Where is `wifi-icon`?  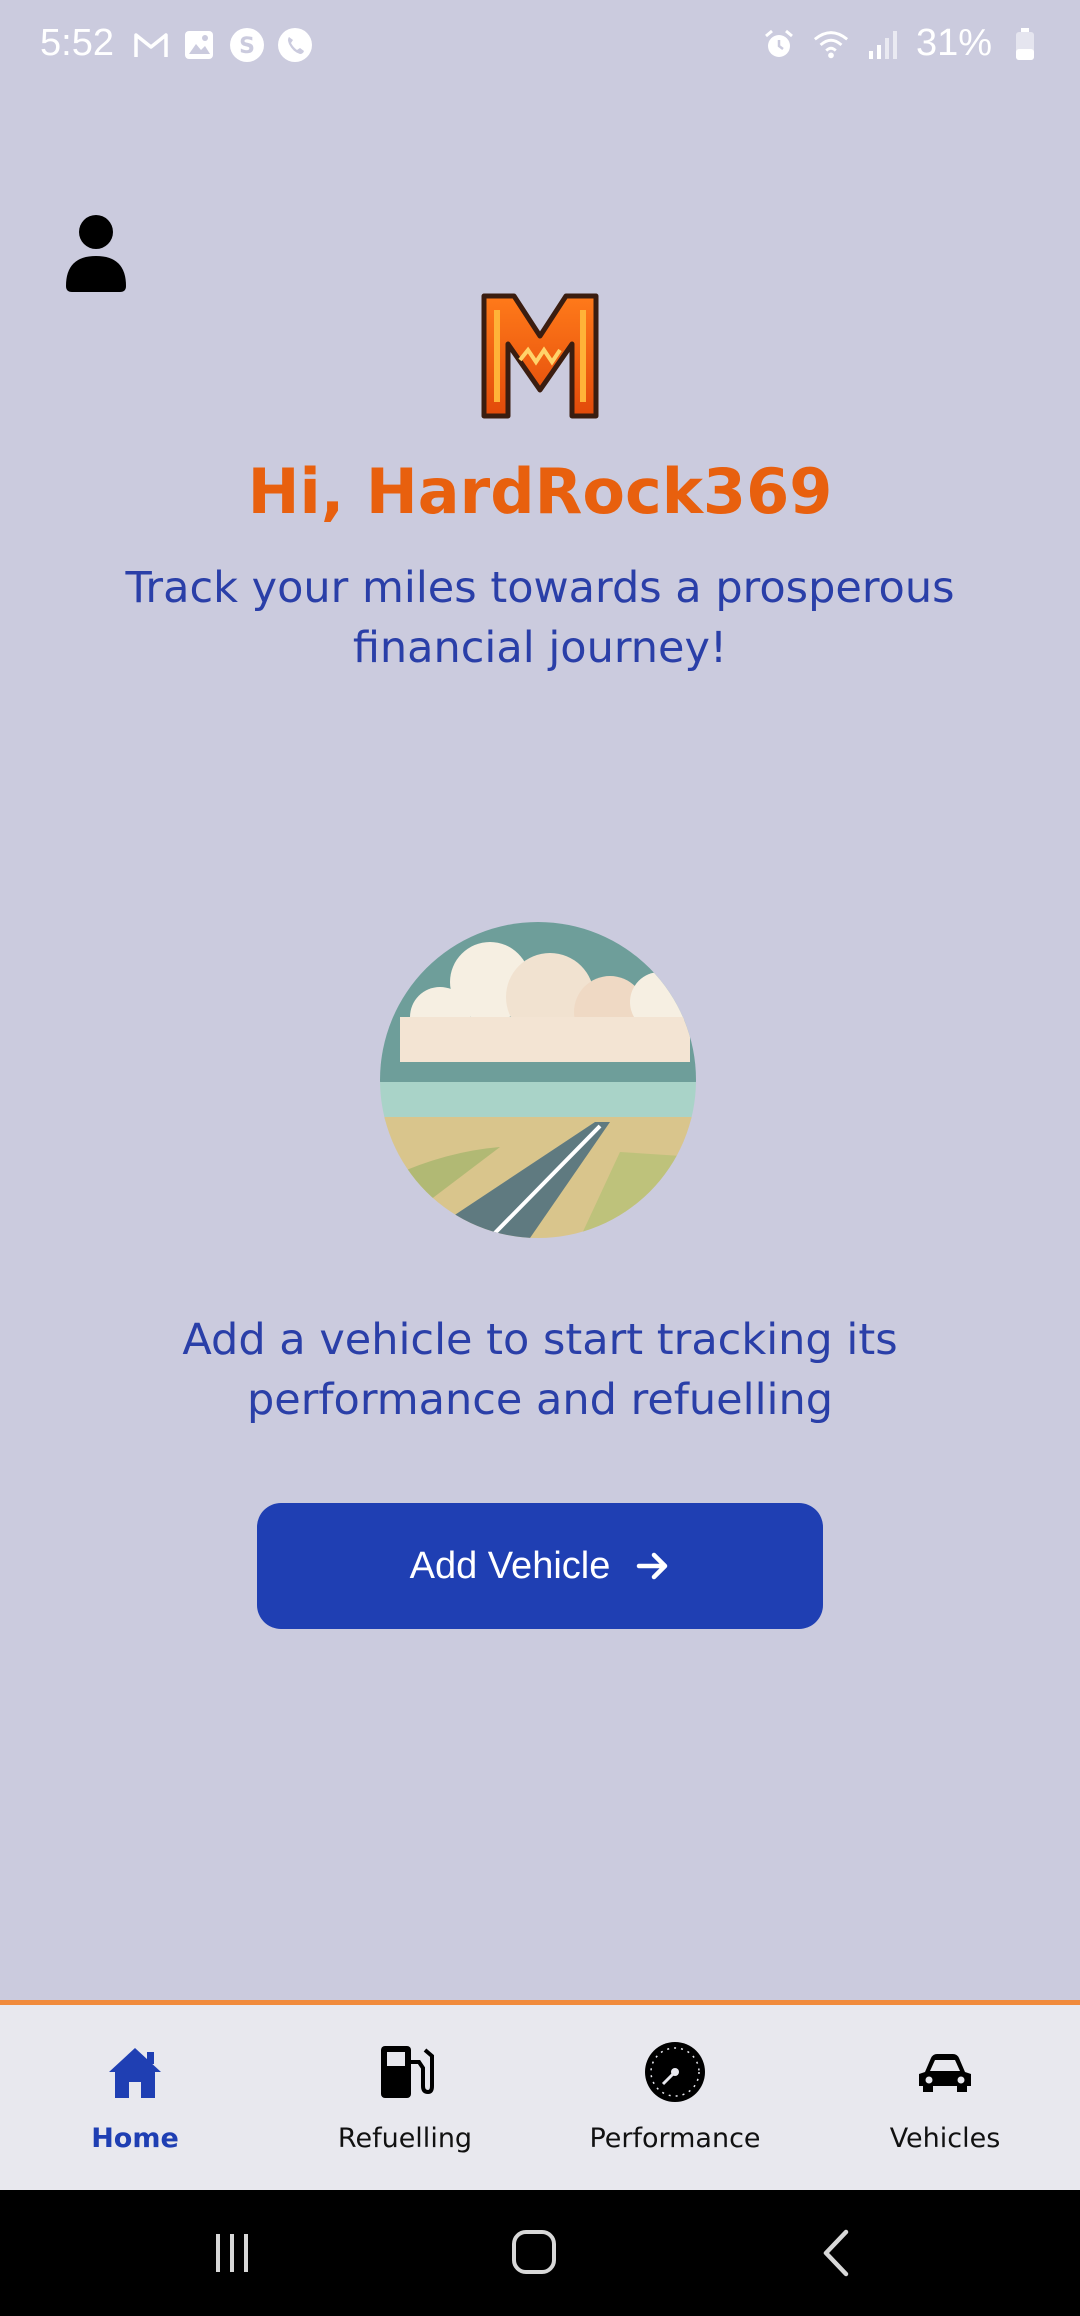 wifi-icon is located at coordinates (831, 44).